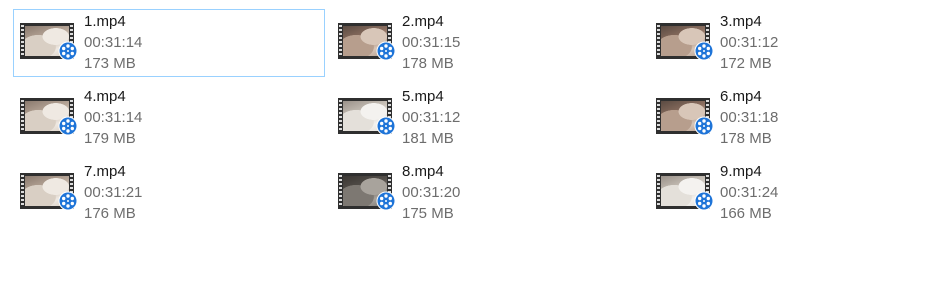 The image size is (947, 291). I want to click on file-name: 9.mp4, so click(741, 171).